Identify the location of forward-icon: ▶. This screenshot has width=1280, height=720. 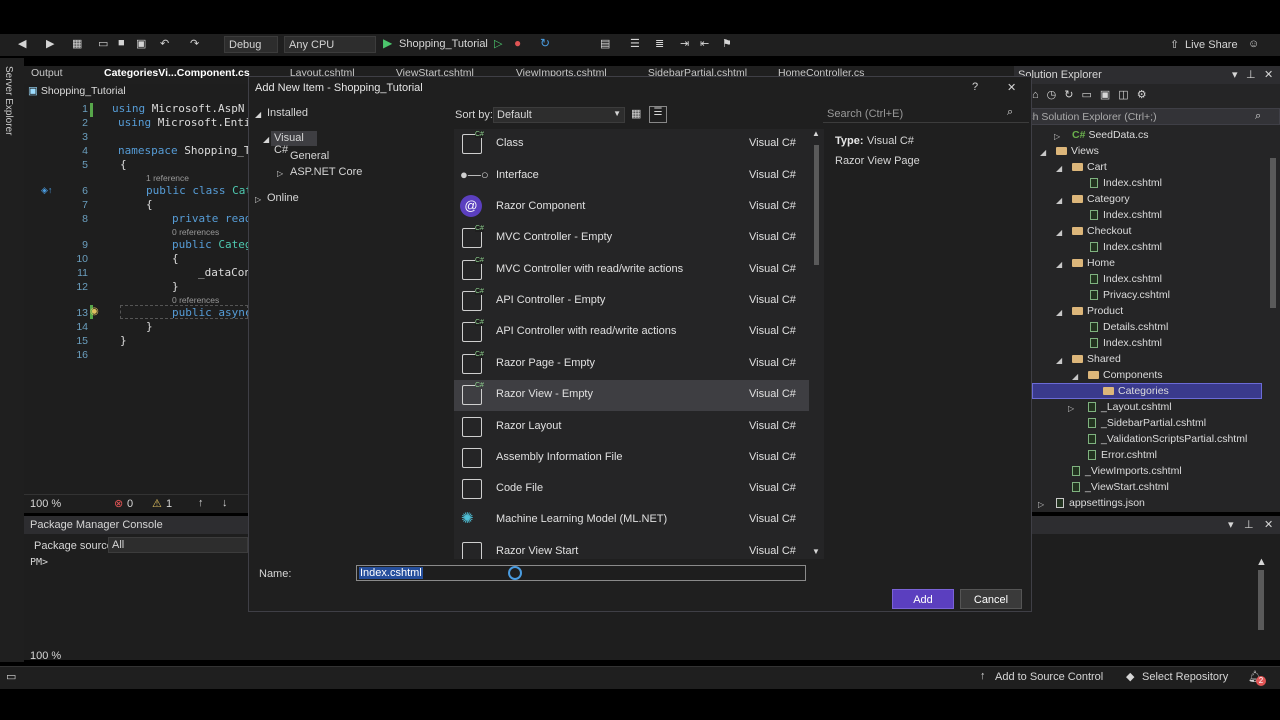
(50, 43).